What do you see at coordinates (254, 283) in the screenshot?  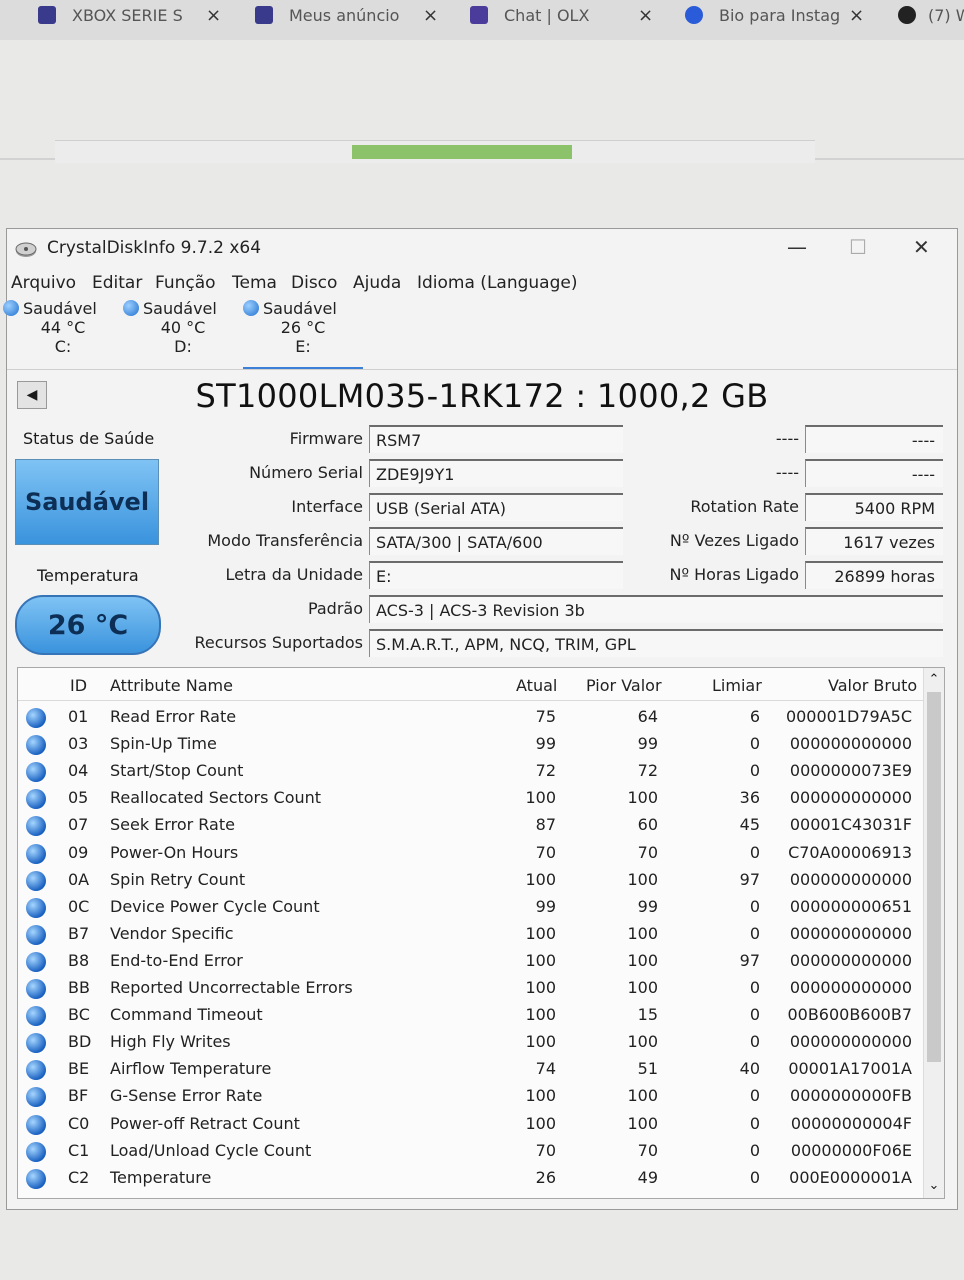 I see `menu-tema: Tema` at bounding box center [254, 283].